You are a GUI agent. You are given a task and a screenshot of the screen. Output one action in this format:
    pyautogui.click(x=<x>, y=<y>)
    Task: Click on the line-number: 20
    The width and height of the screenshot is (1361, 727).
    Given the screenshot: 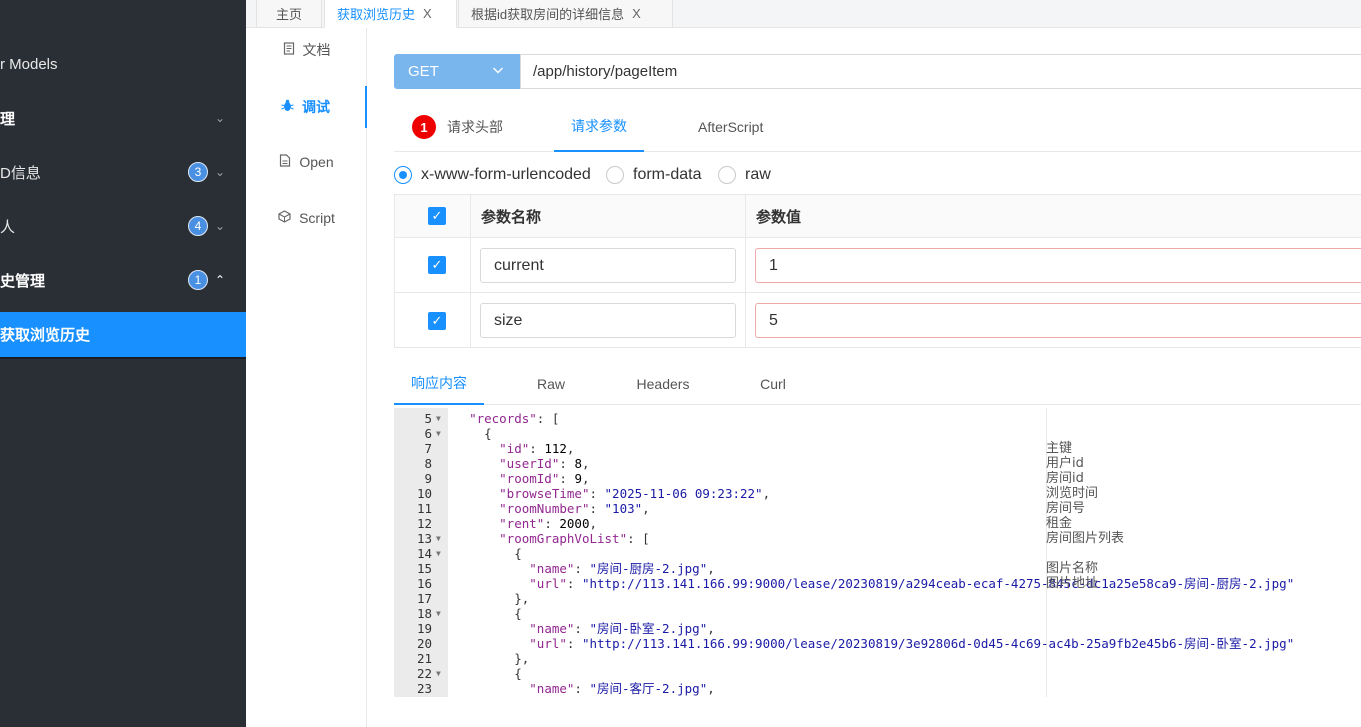 What is the action you would take?
    pyautogui.click(x=424, y=643)
    